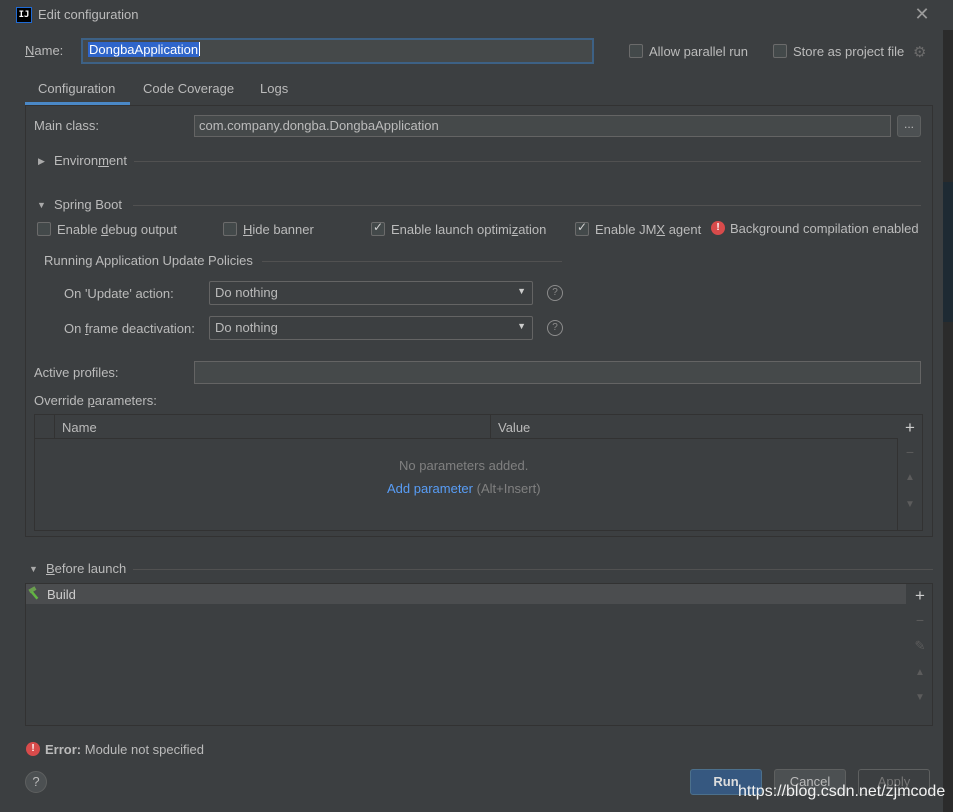  Describe the element at coordinates (636, 51) in the screenshot. I see `allow-parallel-run-checkbox` at that location.